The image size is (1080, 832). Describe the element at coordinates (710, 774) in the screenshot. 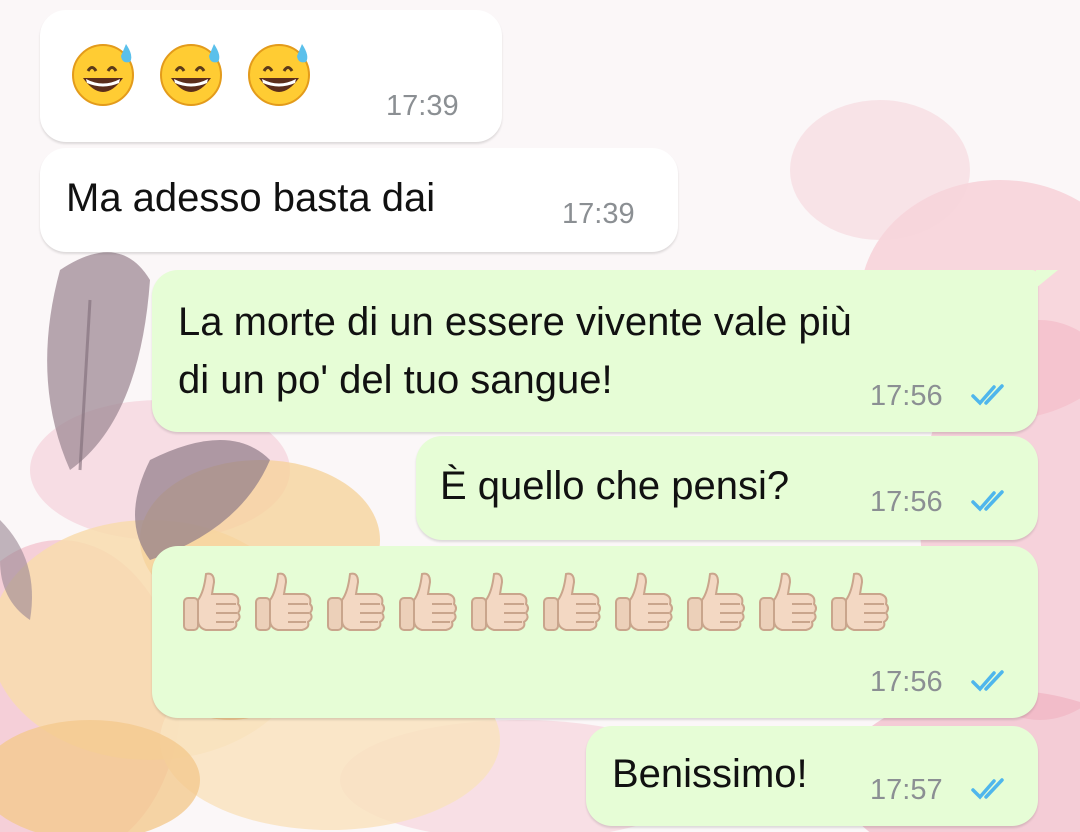

I see `message-text: Benissimo!` at that location.